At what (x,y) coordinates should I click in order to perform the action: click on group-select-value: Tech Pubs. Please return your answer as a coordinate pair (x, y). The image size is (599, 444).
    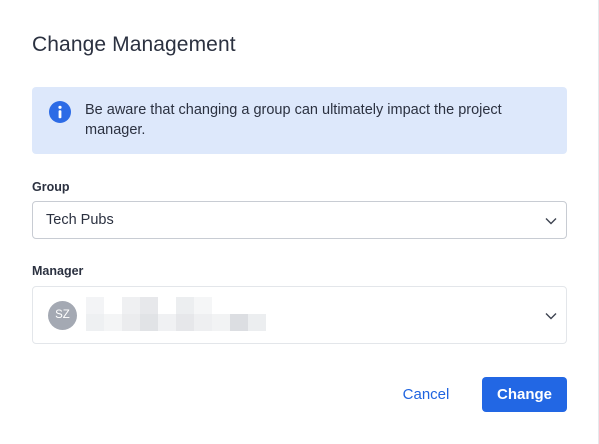
    Looking at the image, I should click on (80, 220).